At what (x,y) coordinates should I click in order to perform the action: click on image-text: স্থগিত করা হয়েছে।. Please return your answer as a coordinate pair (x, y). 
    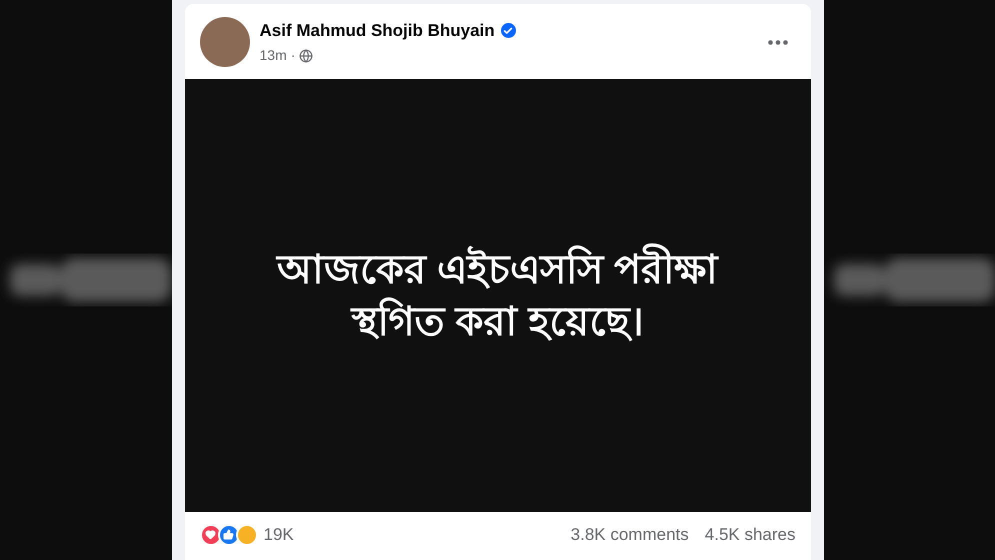
    Looking at the image, I should click on (497, 322).